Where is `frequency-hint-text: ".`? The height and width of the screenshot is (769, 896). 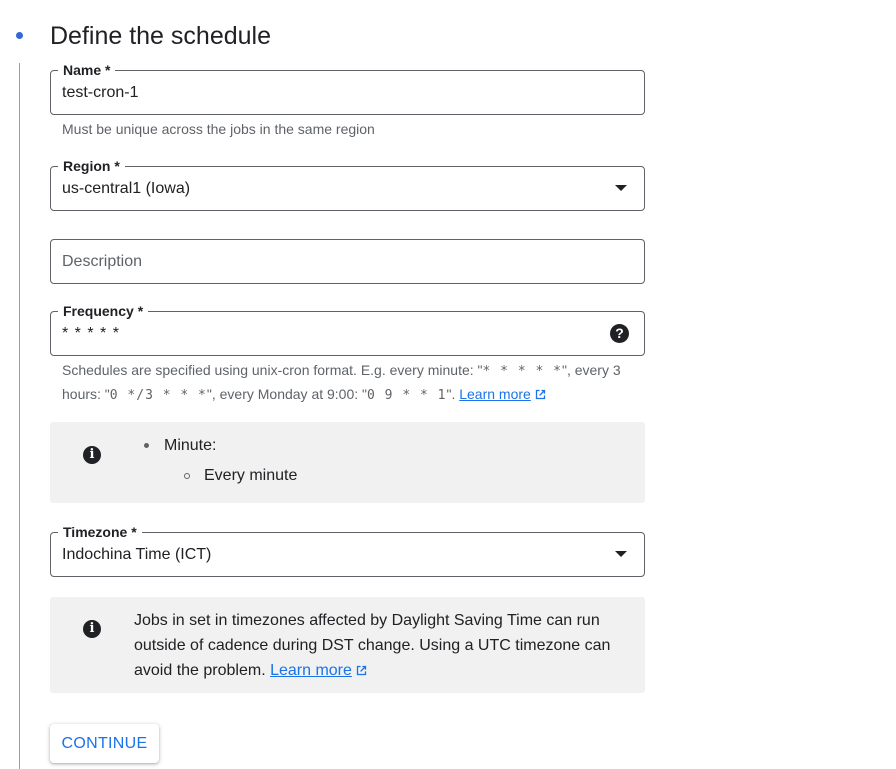
frequency-hint-text: ". is located at coordinates (453, 394).